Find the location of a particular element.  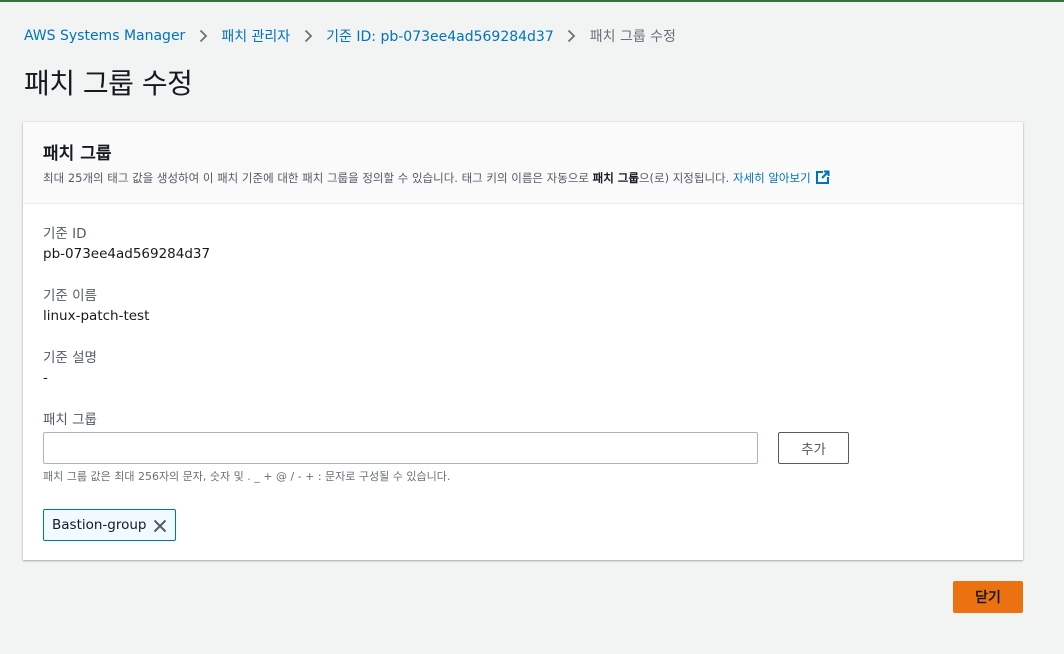

baseline-name-value: linux-patch-test is located at coordinates (96, 316).